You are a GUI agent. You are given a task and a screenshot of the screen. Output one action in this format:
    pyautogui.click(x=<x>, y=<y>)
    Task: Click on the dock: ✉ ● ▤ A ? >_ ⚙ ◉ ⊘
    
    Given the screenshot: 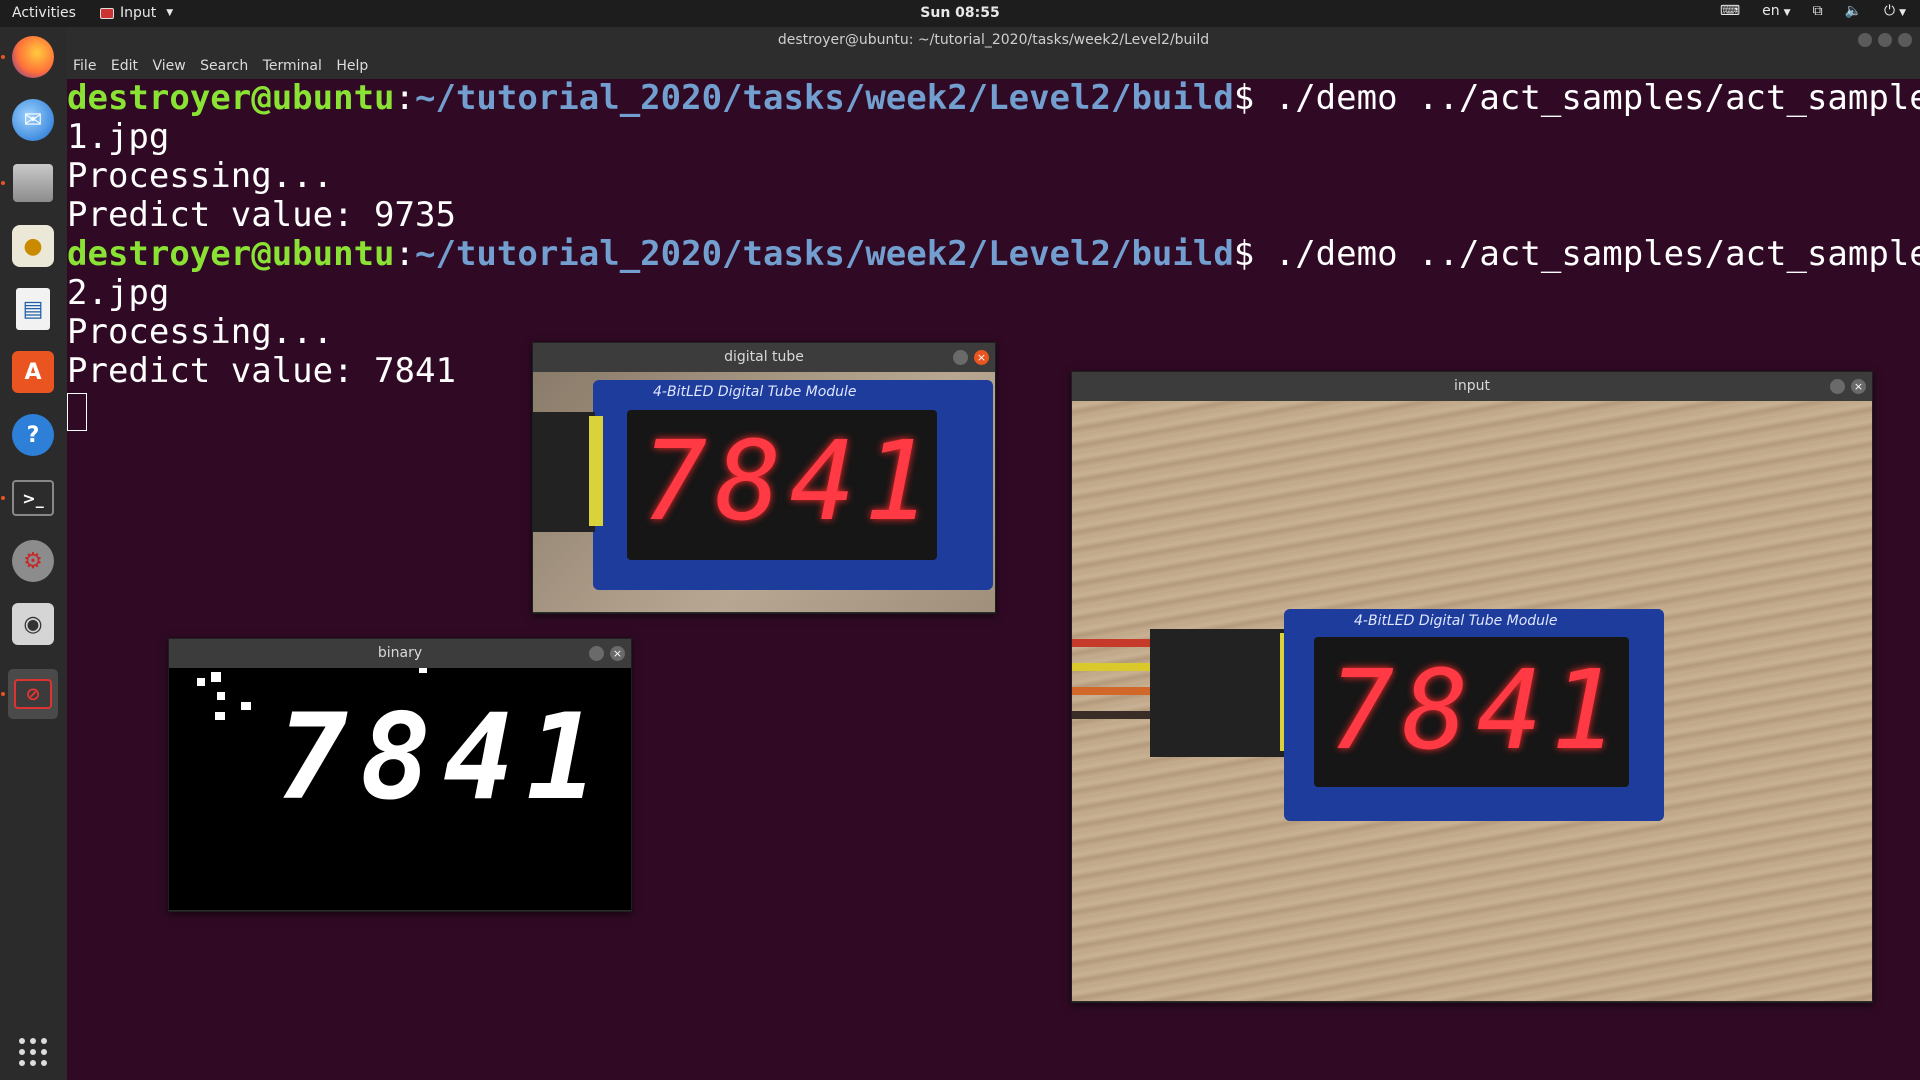 What is the action you would take?
    pyautogui.click(x=33, y=553)
    